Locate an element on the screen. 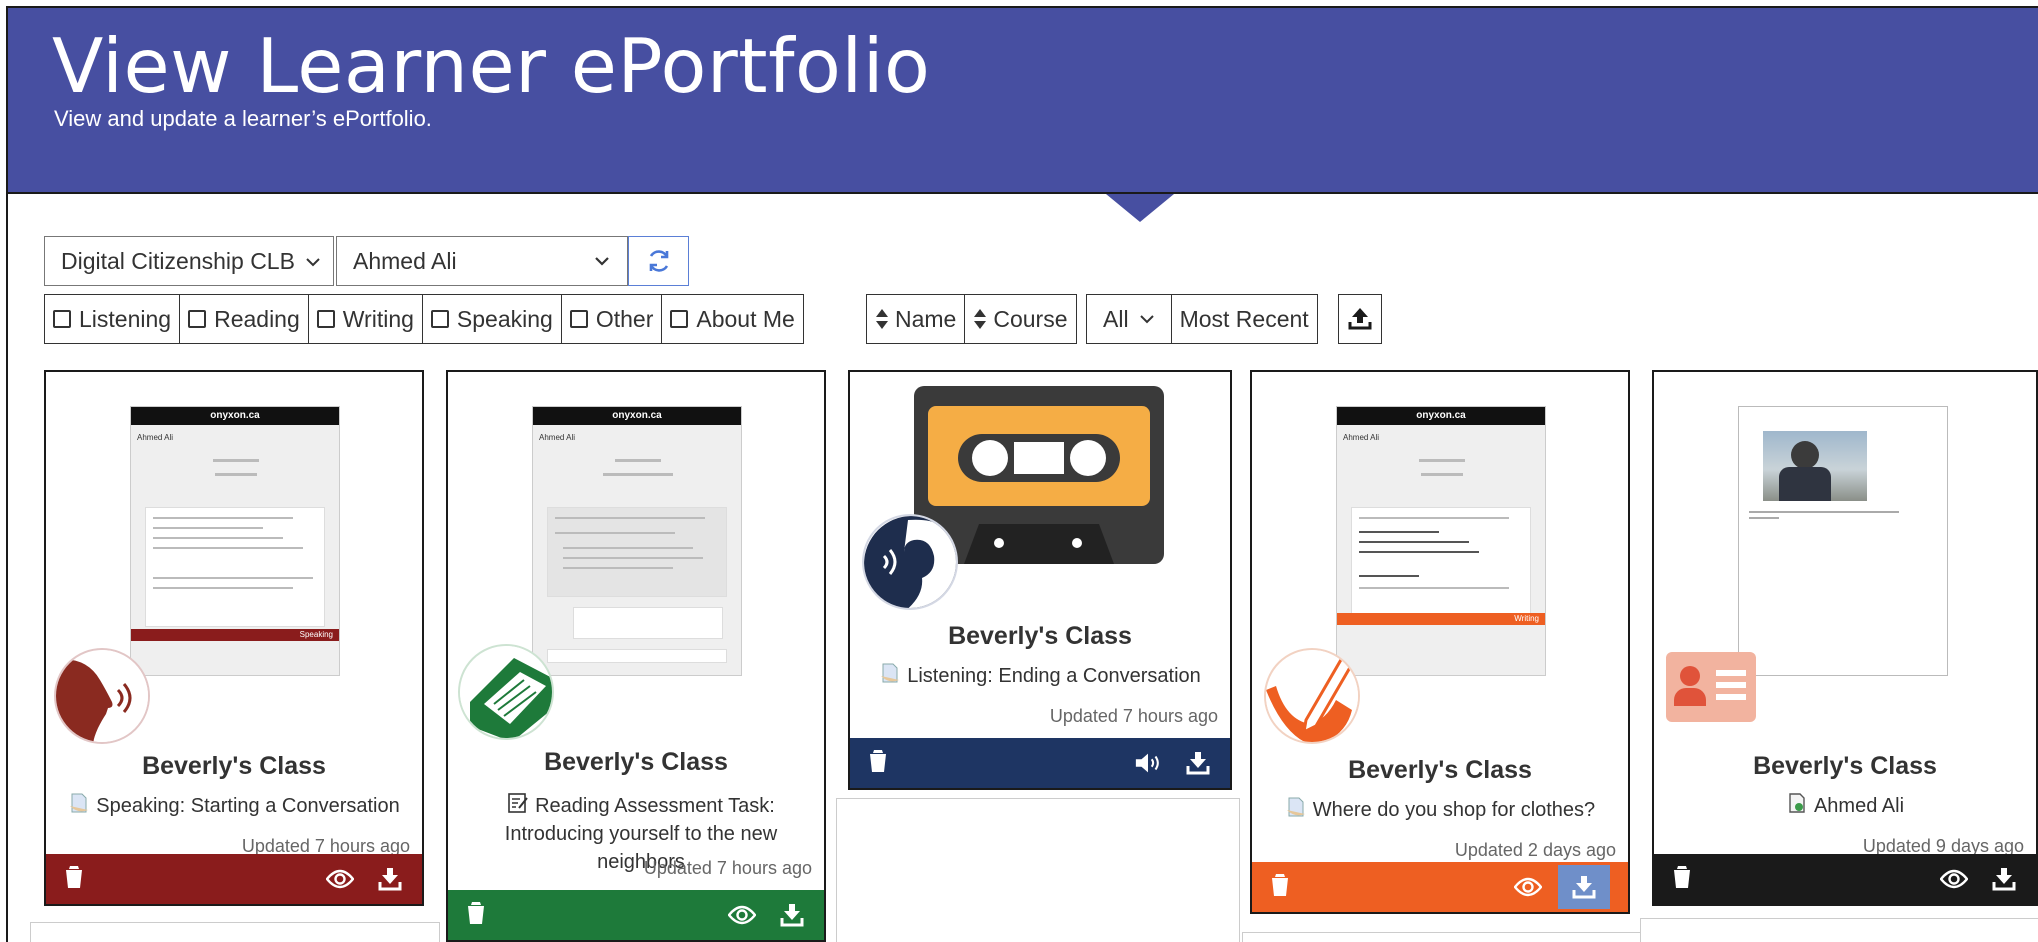  sort-by-course-button: Course is located at coordinates (1020, 319).